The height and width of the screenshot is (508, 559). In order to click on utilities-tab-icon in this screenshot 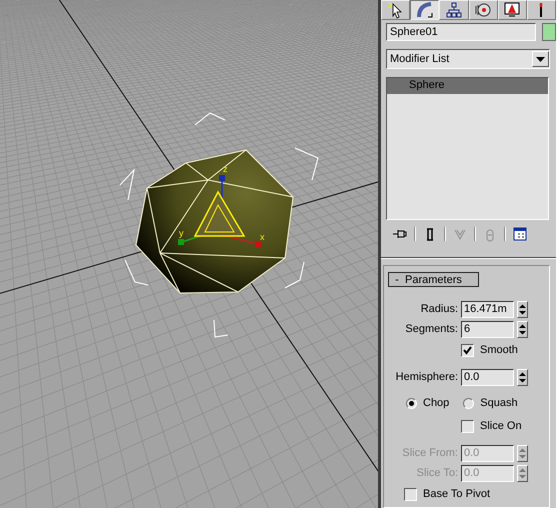, I will do `click(541, 10)`.